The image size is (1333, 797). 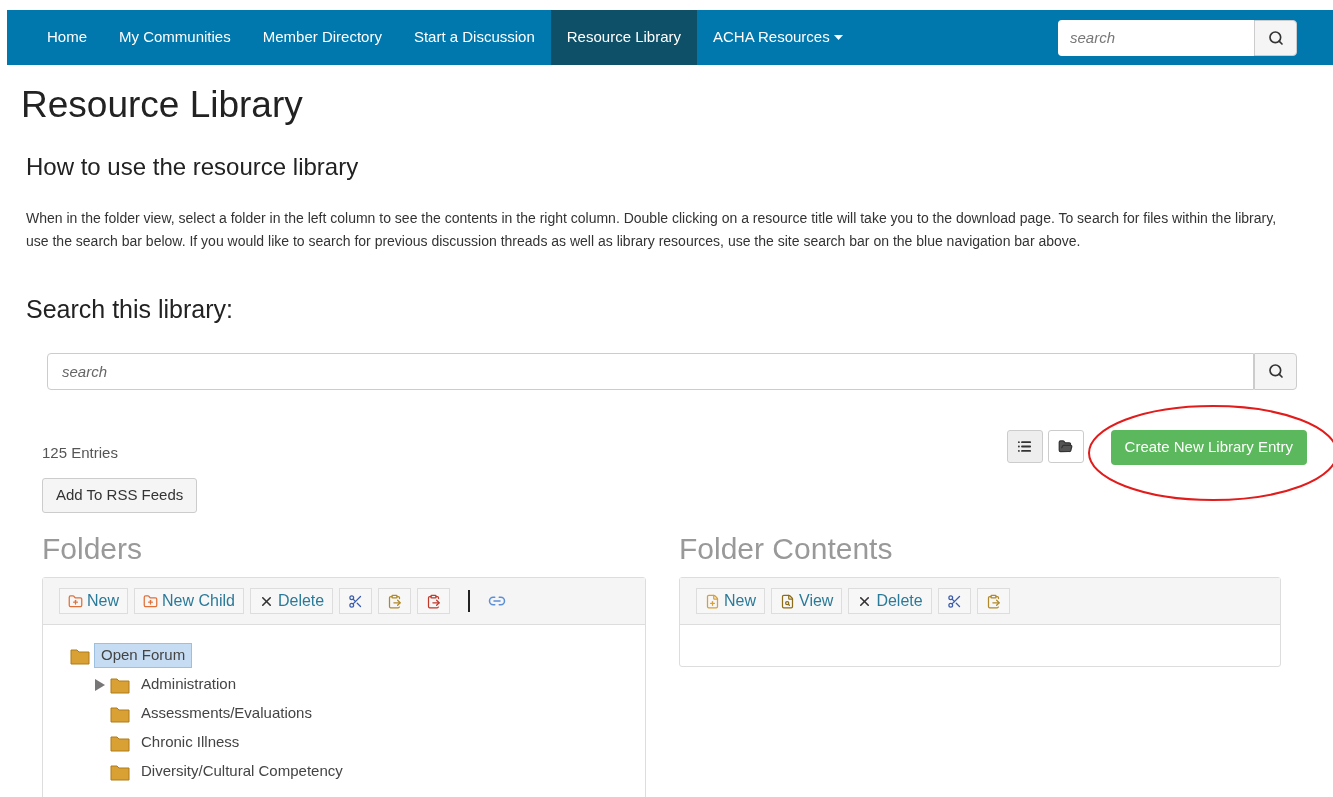 I want to click on help-paragraph: When in the folder view, select a folder in the left column to see the contents in the right column. Double clicking on a resource title will take you to the download page. To search for files within the library, use the search bar below. If you would like to search for previous discussion threads as well as library resources, use the site search bar on the blue navigation bar above., so click(x=652, y=230).